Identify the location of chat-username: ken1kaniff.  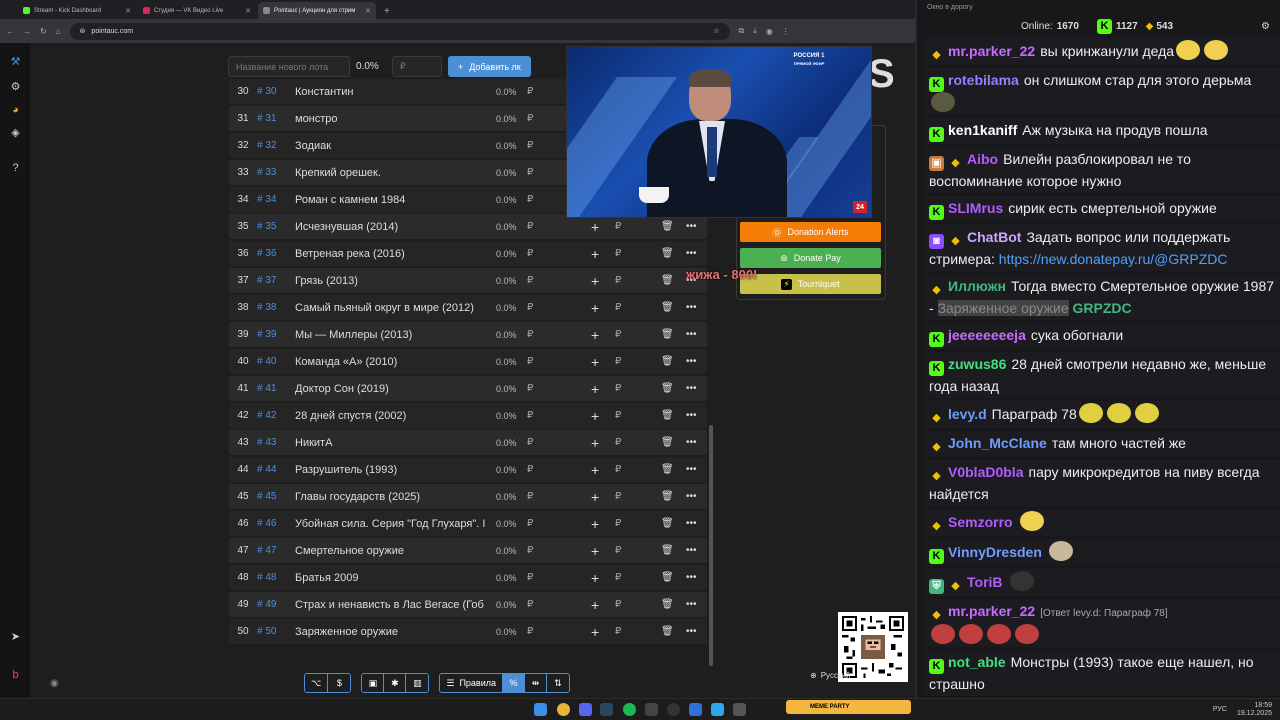
(982, 130).